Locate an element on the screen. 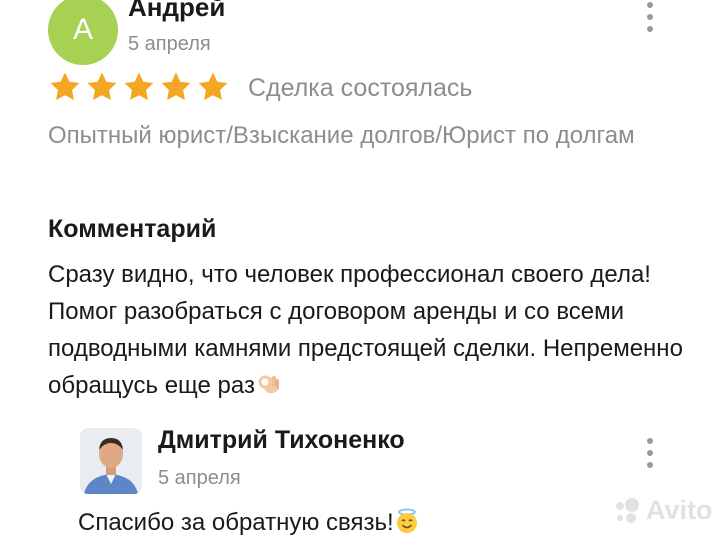 This screenshot has height=540, width=720. reply-text: Спасибо за обратную связь! is located at coordinates (249, 522).